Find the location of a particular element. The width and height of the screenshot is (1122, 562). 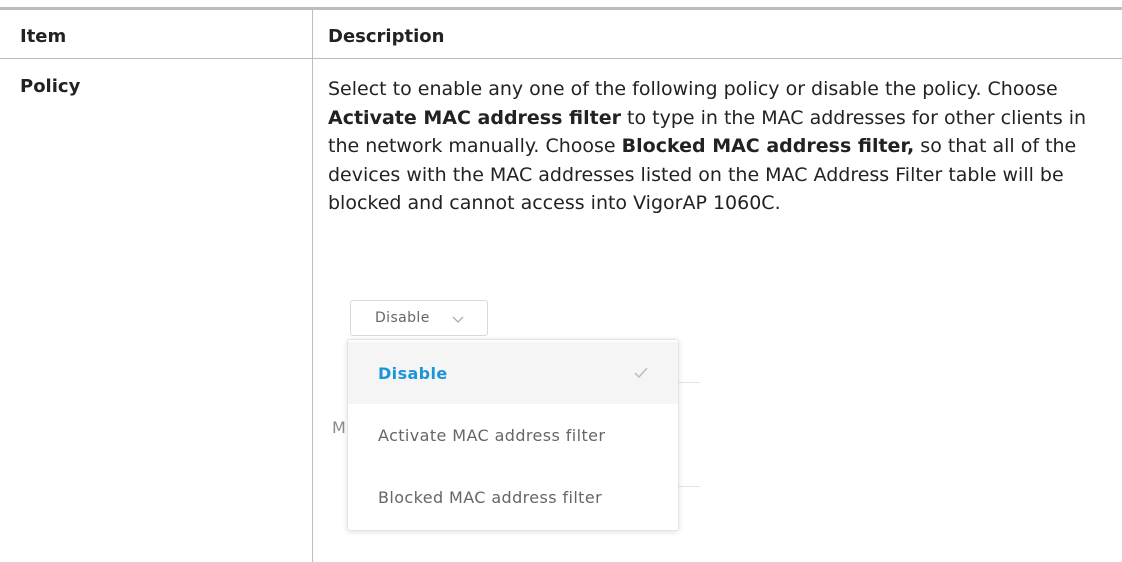

policy-select: Disable is located at coordinates (419, 318).